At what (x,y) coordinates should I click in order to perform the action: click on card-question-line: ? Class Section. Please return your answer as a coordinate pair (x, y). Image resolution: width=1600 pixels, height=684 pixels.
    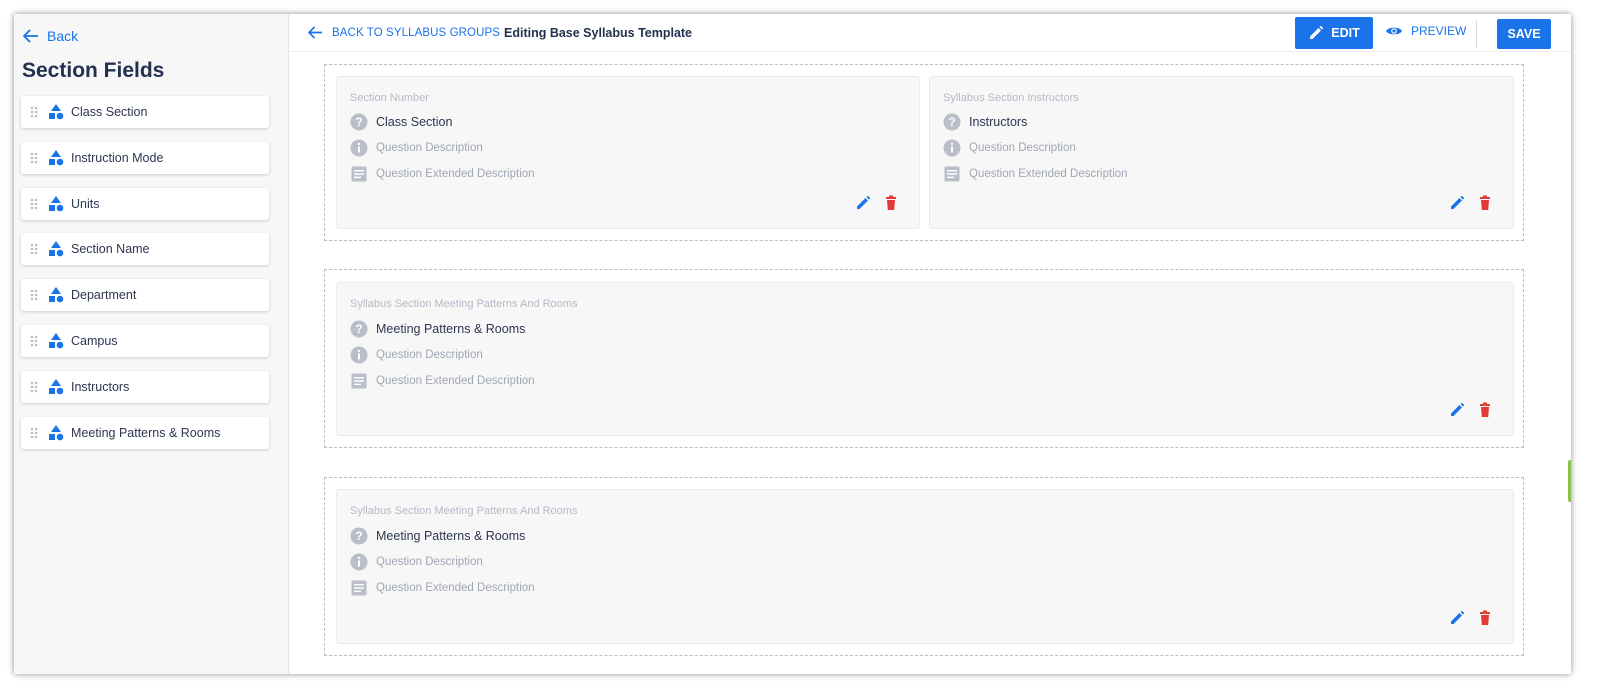
    Looking at the image, I should click on (401, 122).